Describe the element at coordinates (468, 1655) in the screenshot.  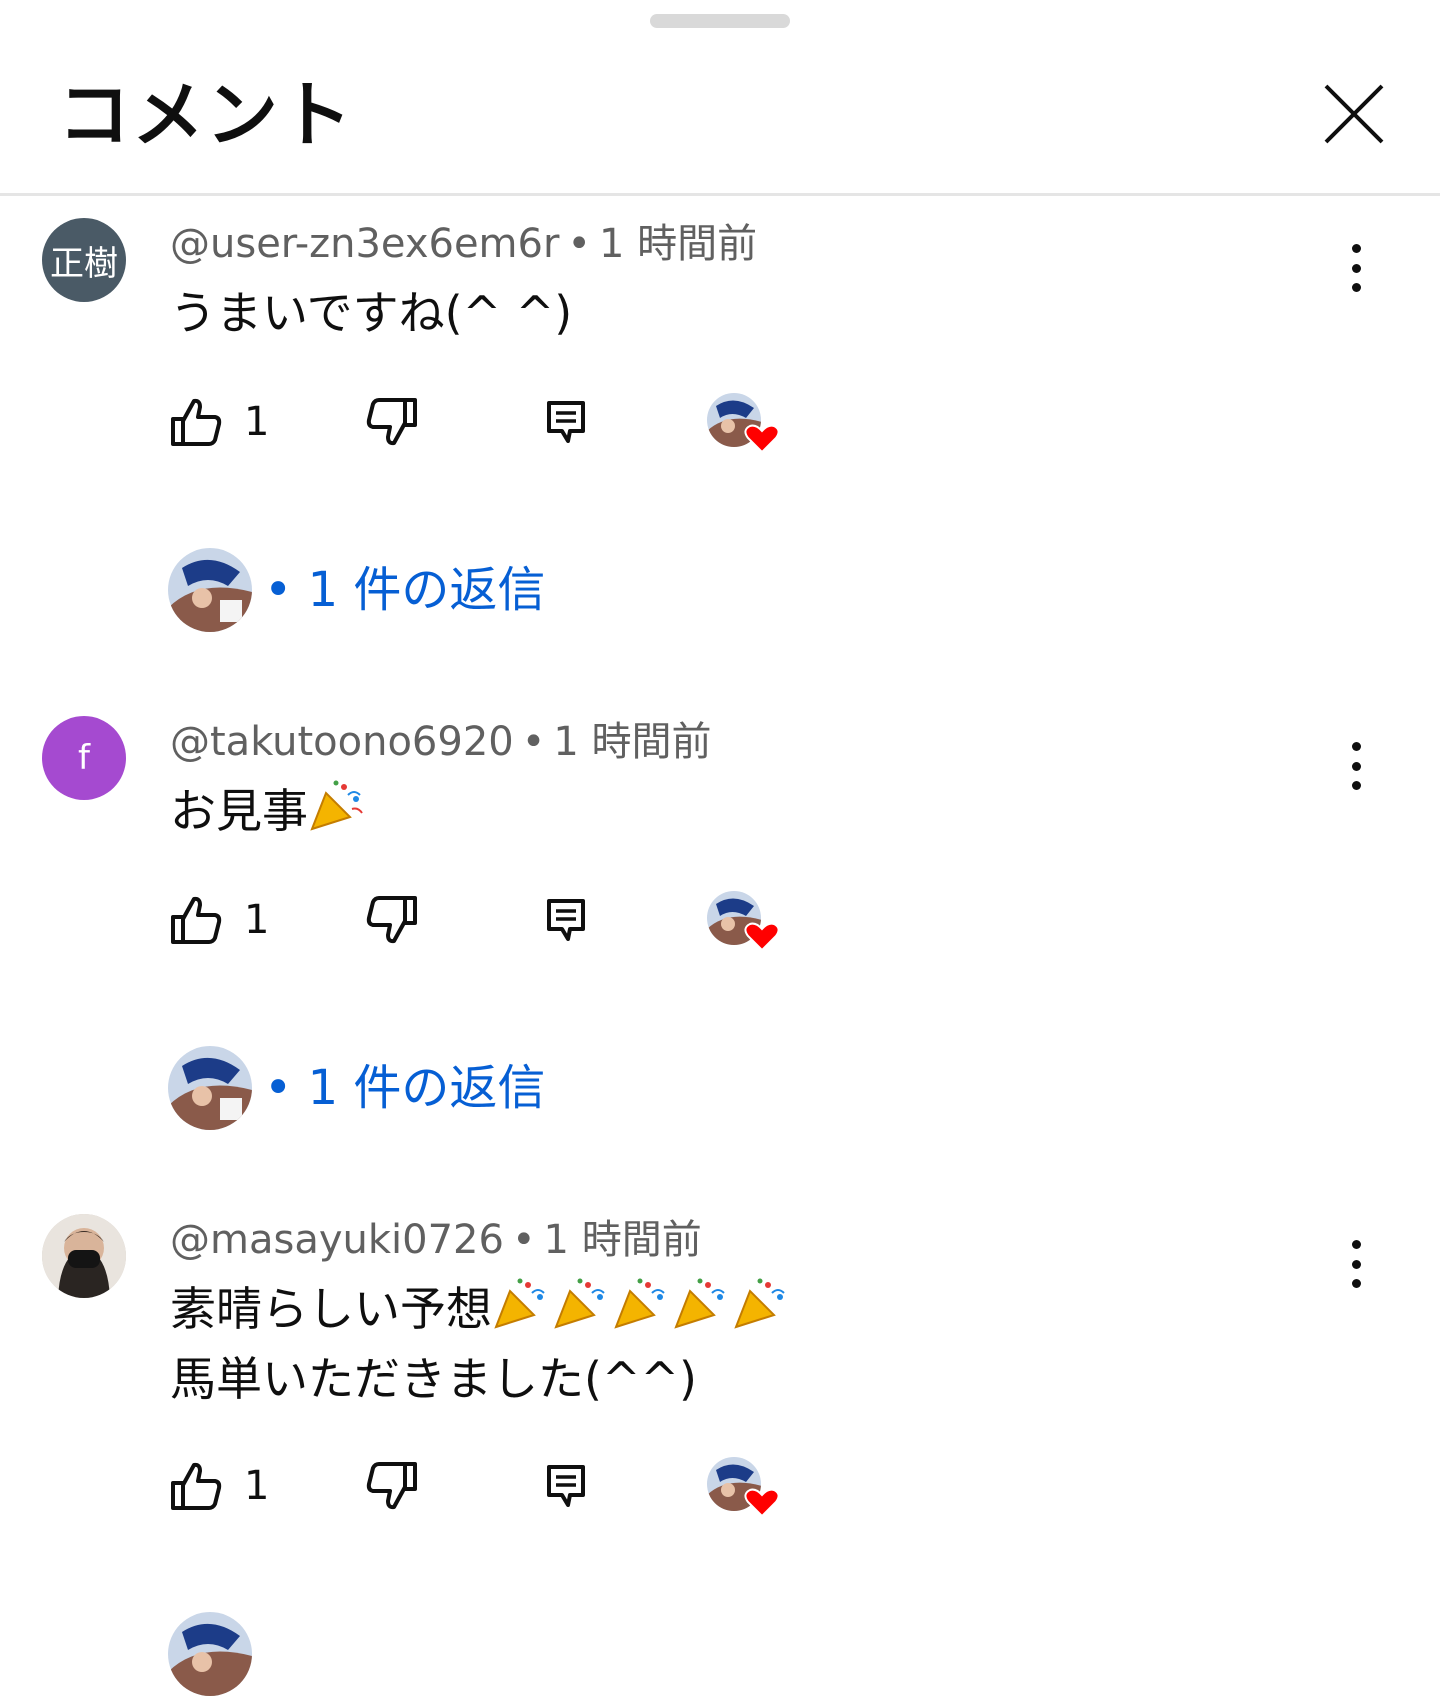
I see `view-replies-button` at that location.